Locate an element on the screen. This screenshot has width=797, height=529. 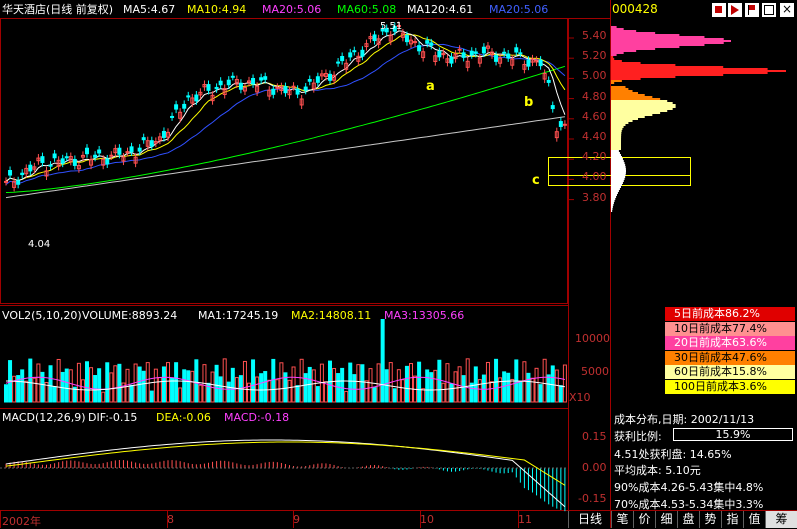
macd-axis-neg: -0.15 is located at coordinates (592, 498).